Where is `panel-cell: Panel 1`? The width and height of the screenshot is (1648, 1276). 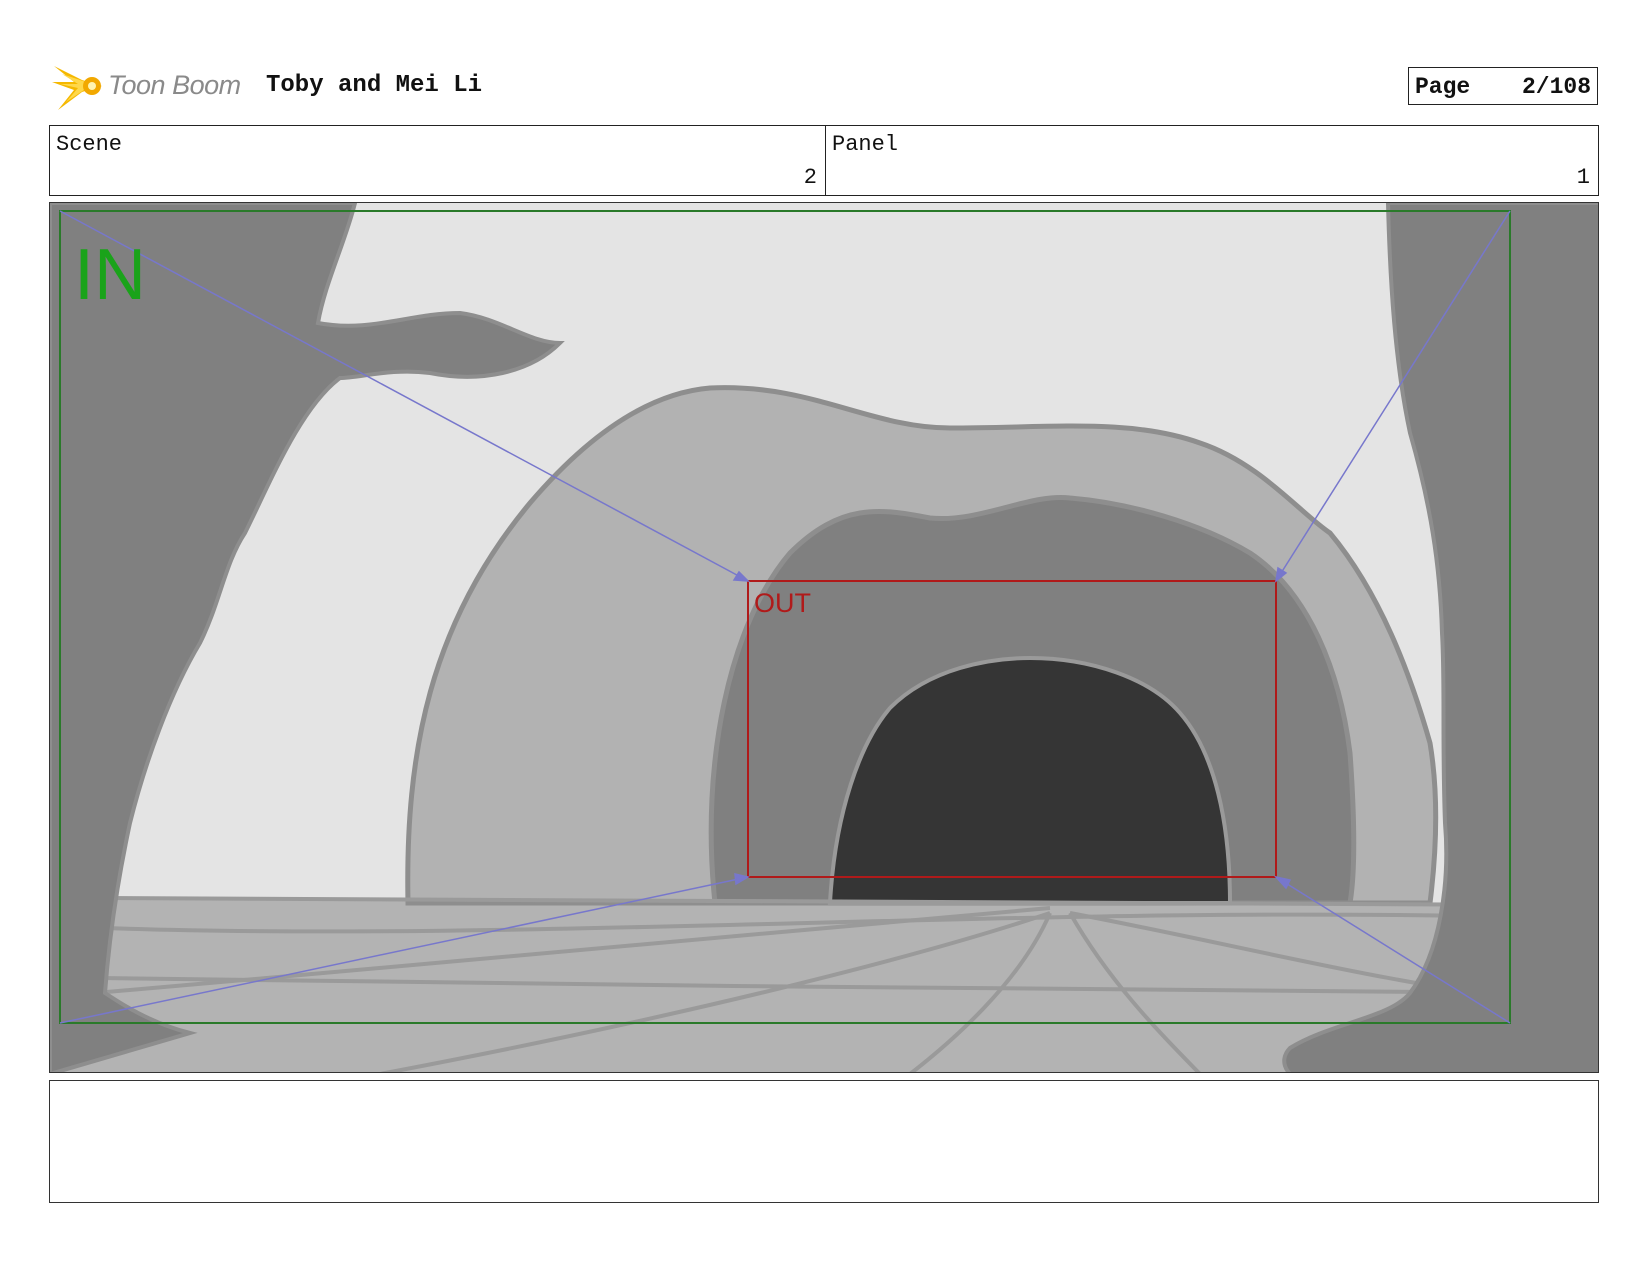
panel-cell: Panel 1 is located at coordinates (1212, 160).